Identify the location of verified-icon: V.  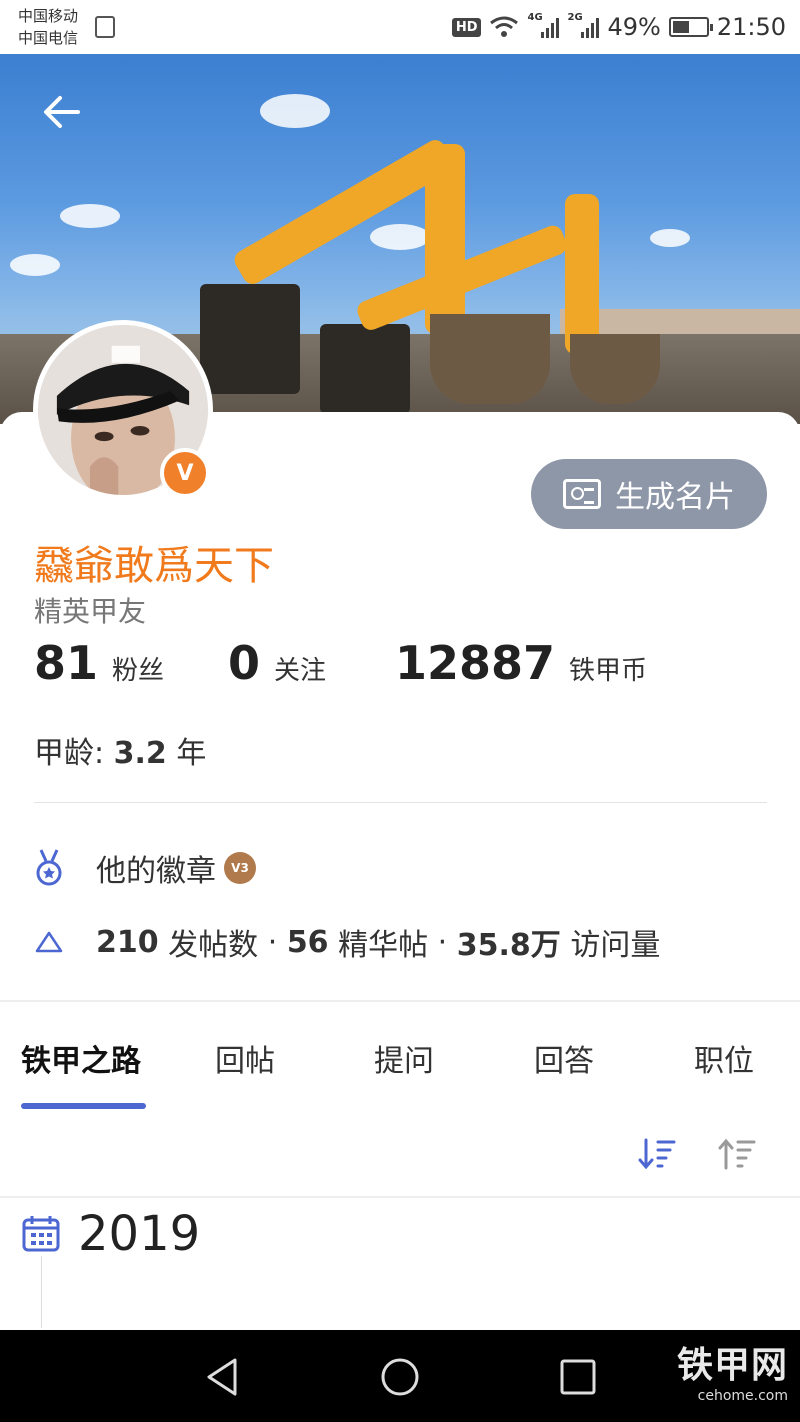
(185, 473).